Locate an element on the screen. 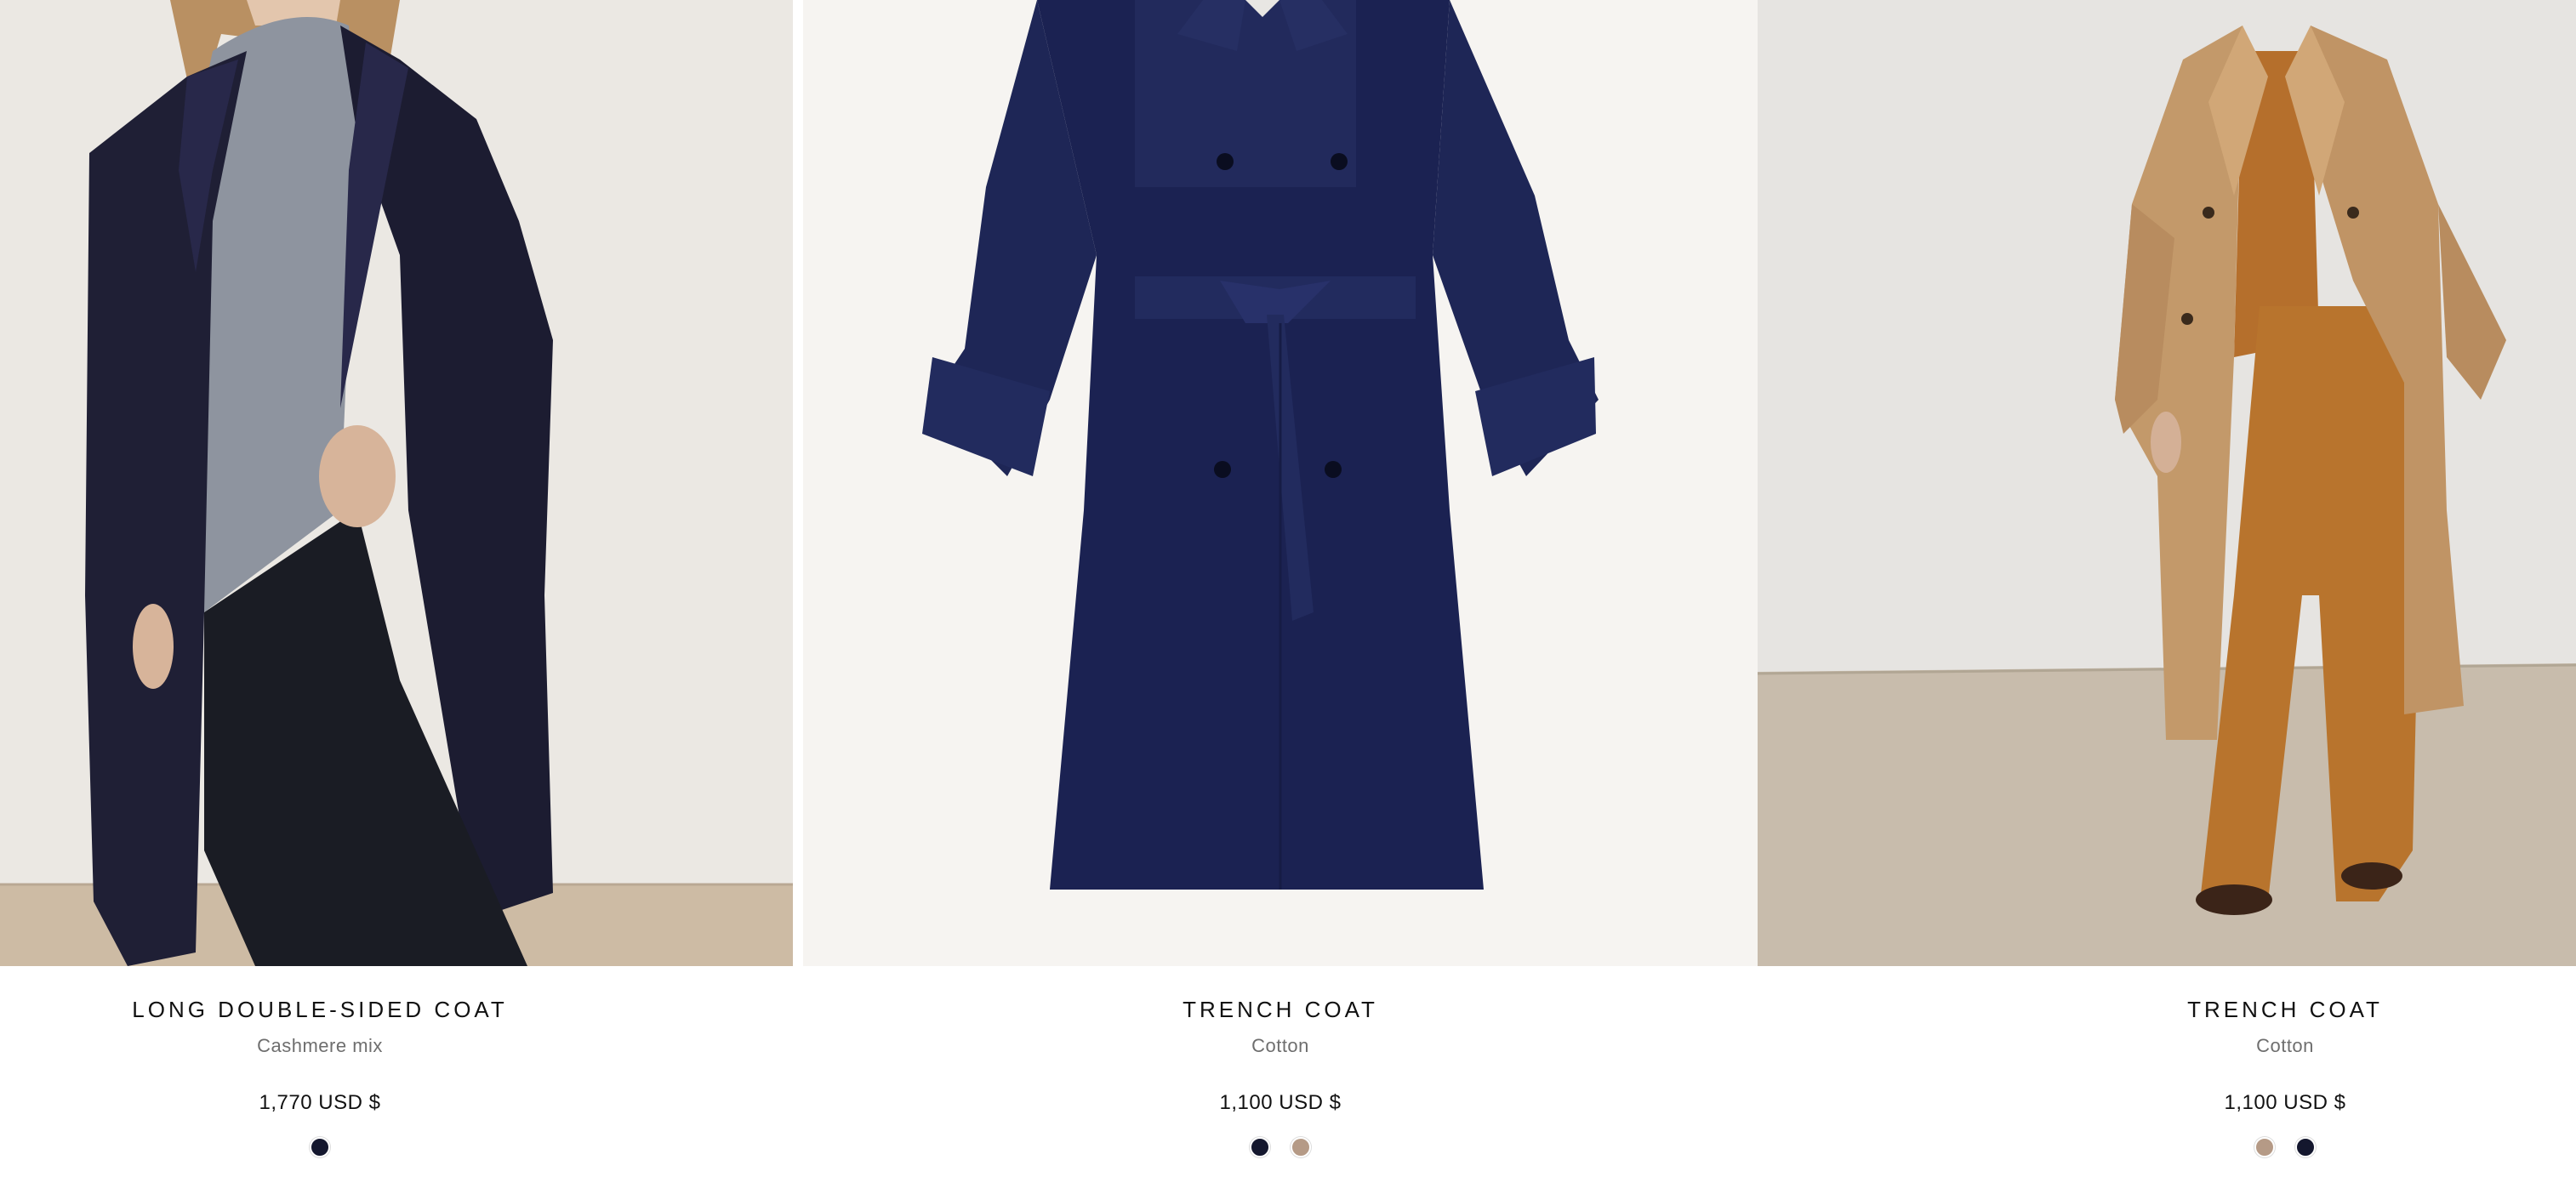 The height and width of the screenshot is (1177, 2576). product-material: Cashmere mix is located at coordinates (320, 1045).